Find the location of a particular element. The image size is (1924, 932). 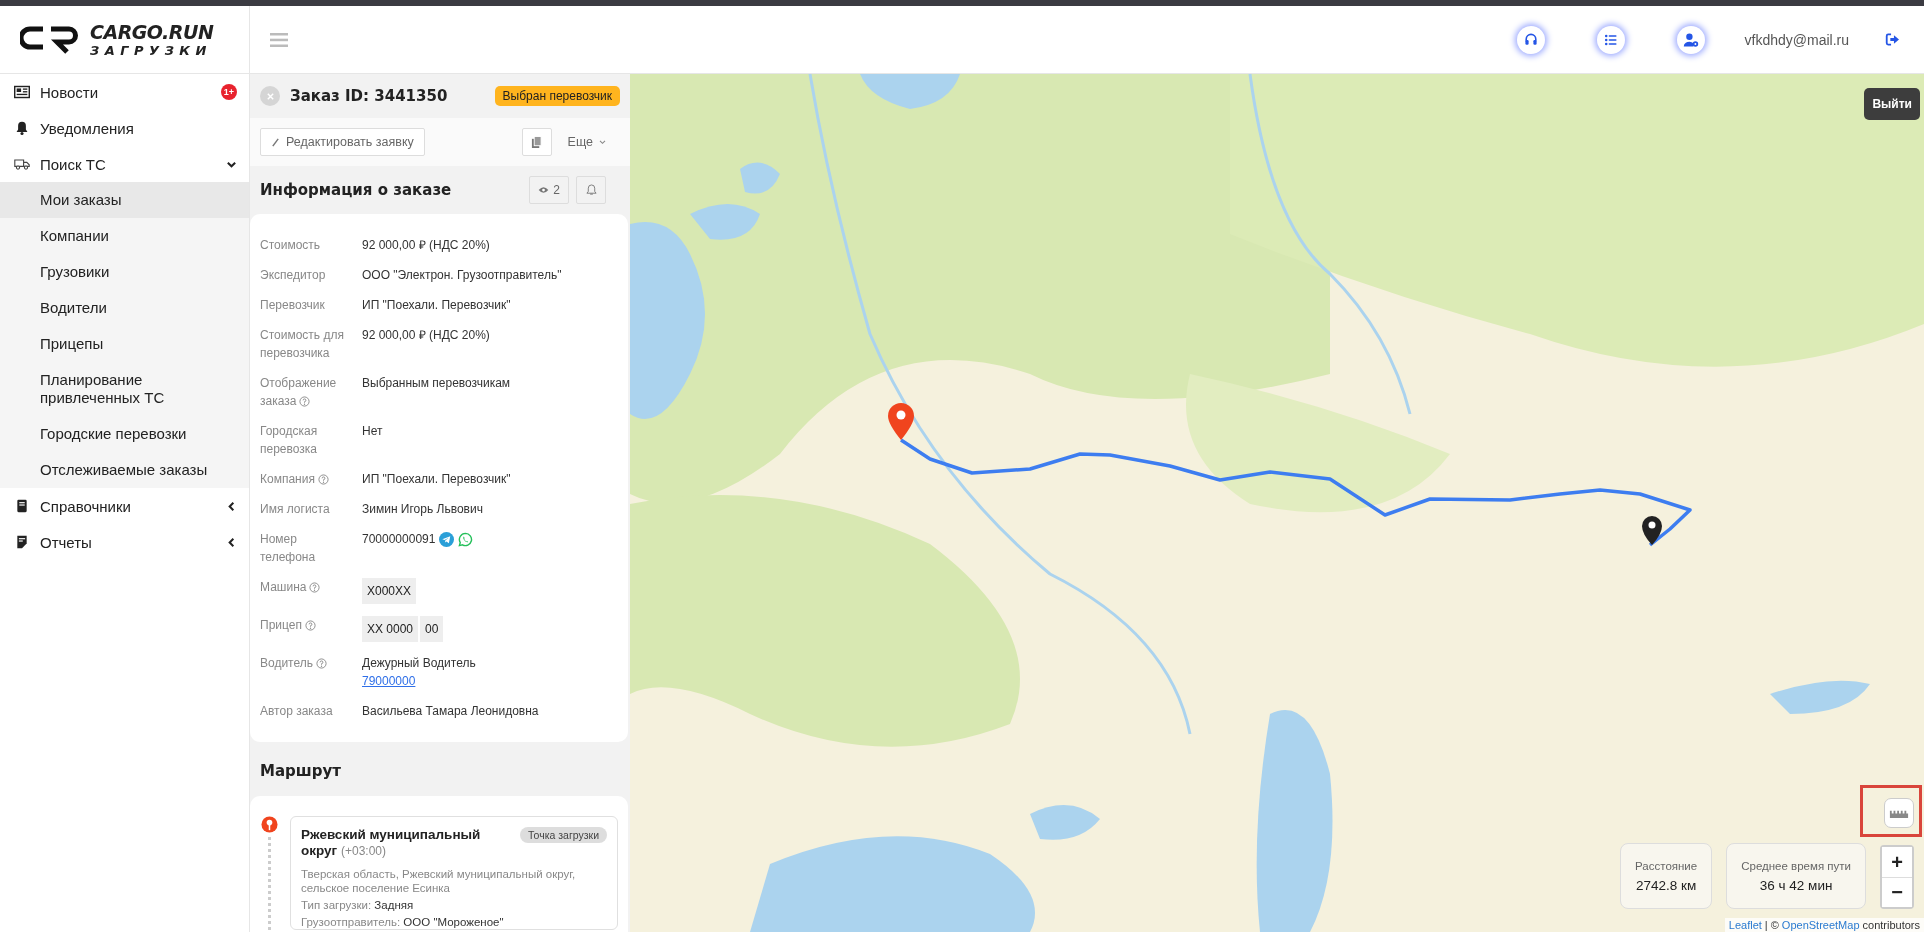

sidebar-subitem: Мои заказы is located at coordinates (124, 200).